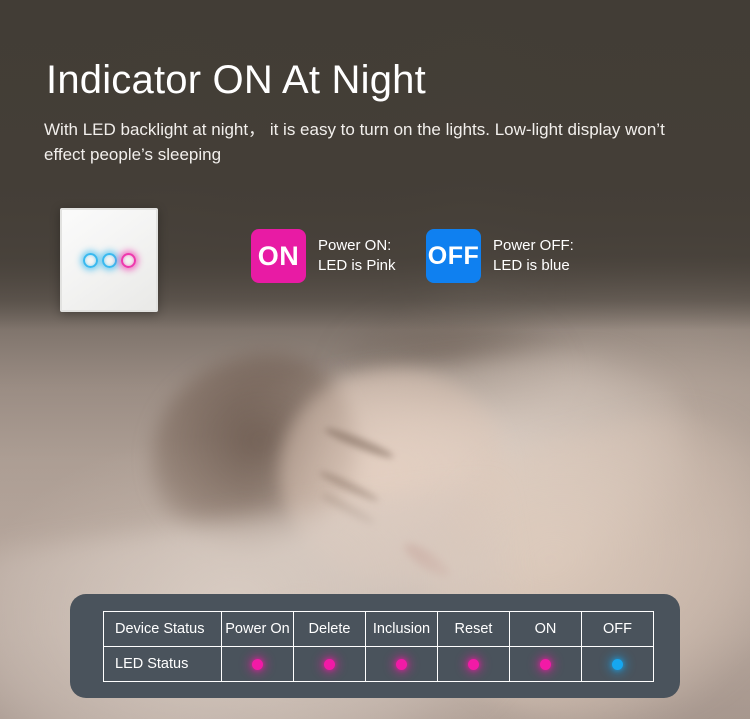 The width and height of the screenshot is (750, 719). What do you see at coordinates (401, 629) in the screenshot?
I see `column-header-inclusion: Inclusion` at bounding box center [401, 629].